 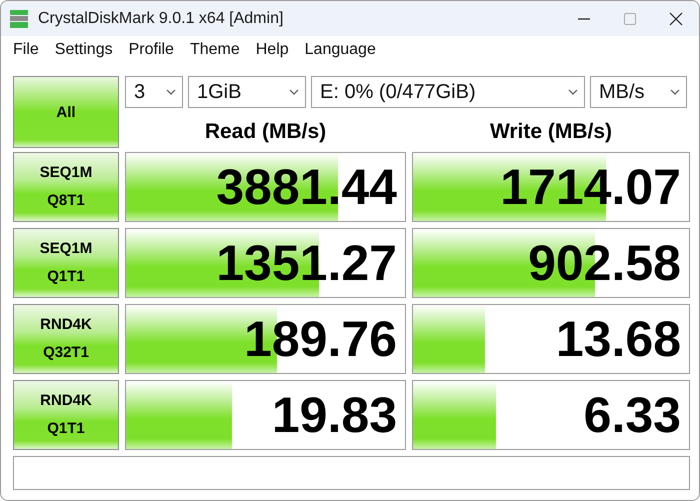 I want to click on window-title: CrystalDiskMark 9.0.1 x64 [Admin], so click(x=161, y=19).